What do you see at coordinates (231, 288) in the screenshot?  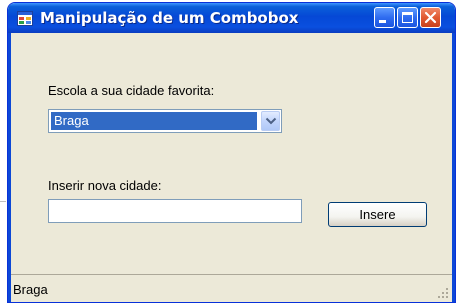 I see `status-bar: Braga` at bounding box center [231, 288].